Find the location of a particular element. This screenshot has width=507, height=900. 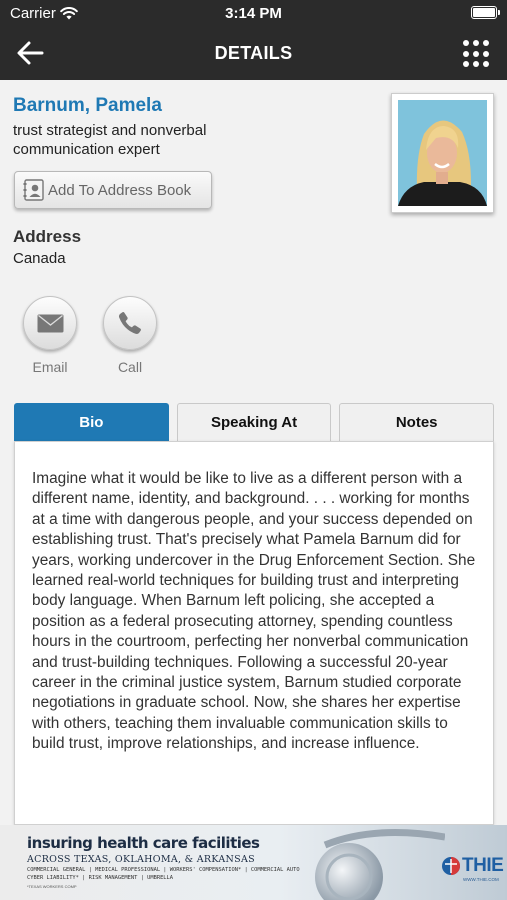

status-bar: Carrier 3:14 PM is located at coordinates (253, 13).